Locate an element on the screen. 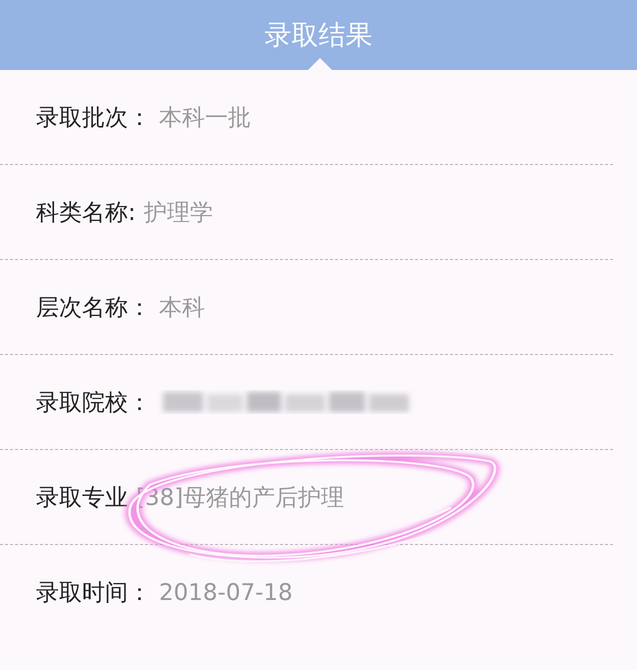 Image resolution: width=637 pixels, height=670 pixels. field-label: 录取时间： is located at coordinates (93, 593).